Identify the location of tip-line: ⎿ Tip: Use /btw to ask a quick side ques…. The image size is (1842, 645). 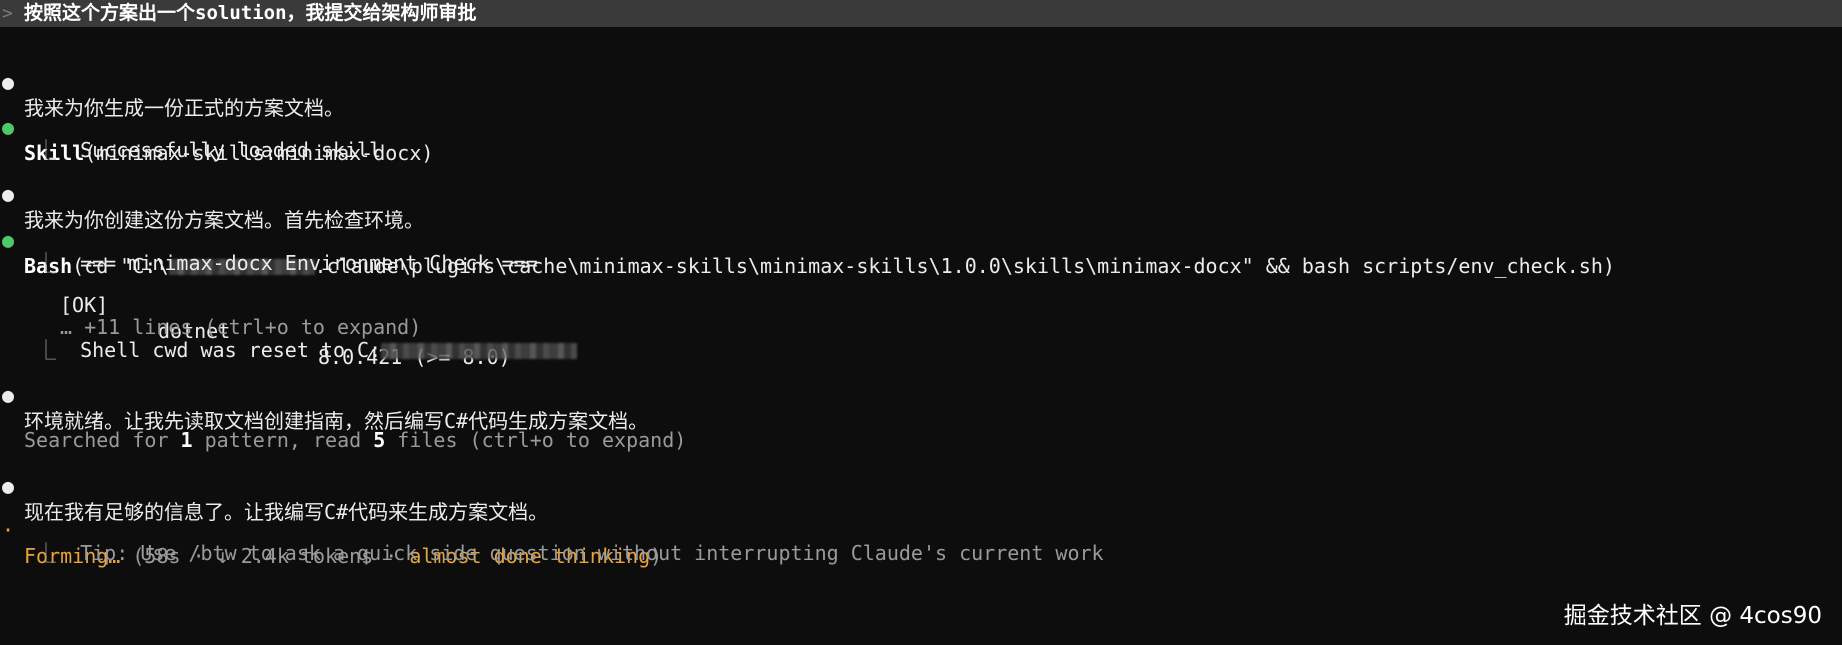
(552, 553).